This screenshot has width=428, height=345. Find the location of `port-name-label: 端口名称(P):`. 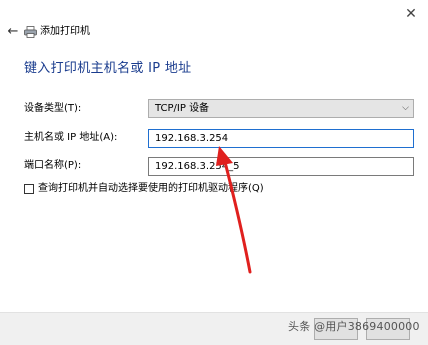

port-name-label: 端口名称(P): is located at coordinates (53, 165).